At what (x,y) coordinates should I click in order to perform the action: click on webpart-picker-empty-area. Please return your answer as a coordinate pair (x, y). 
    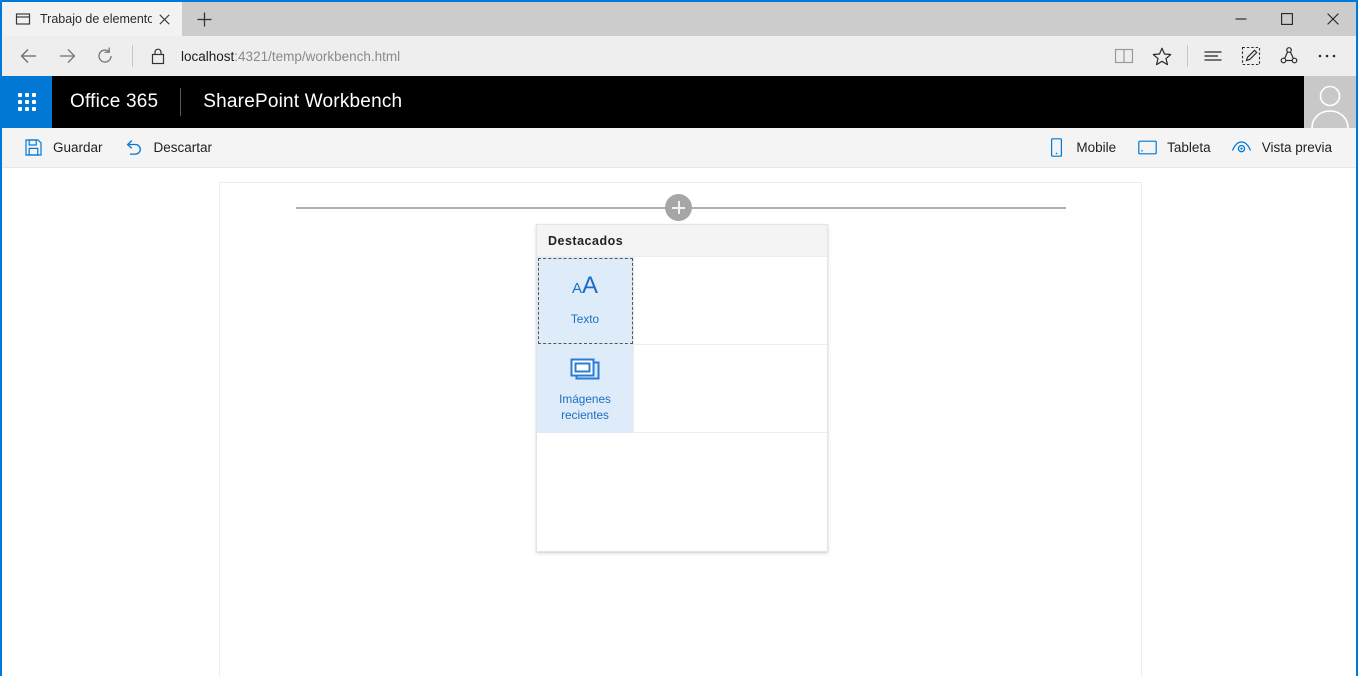
    Looking at the image, I should click on (682, 489).